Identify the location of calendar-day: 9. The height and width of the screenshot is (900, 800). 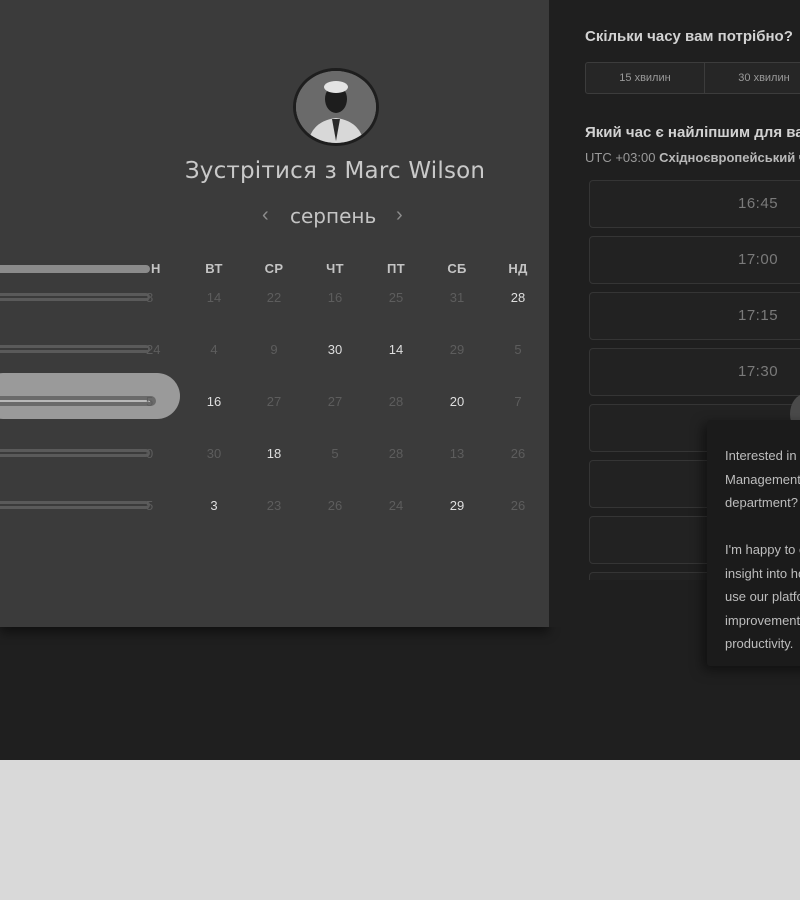
(274, 349).